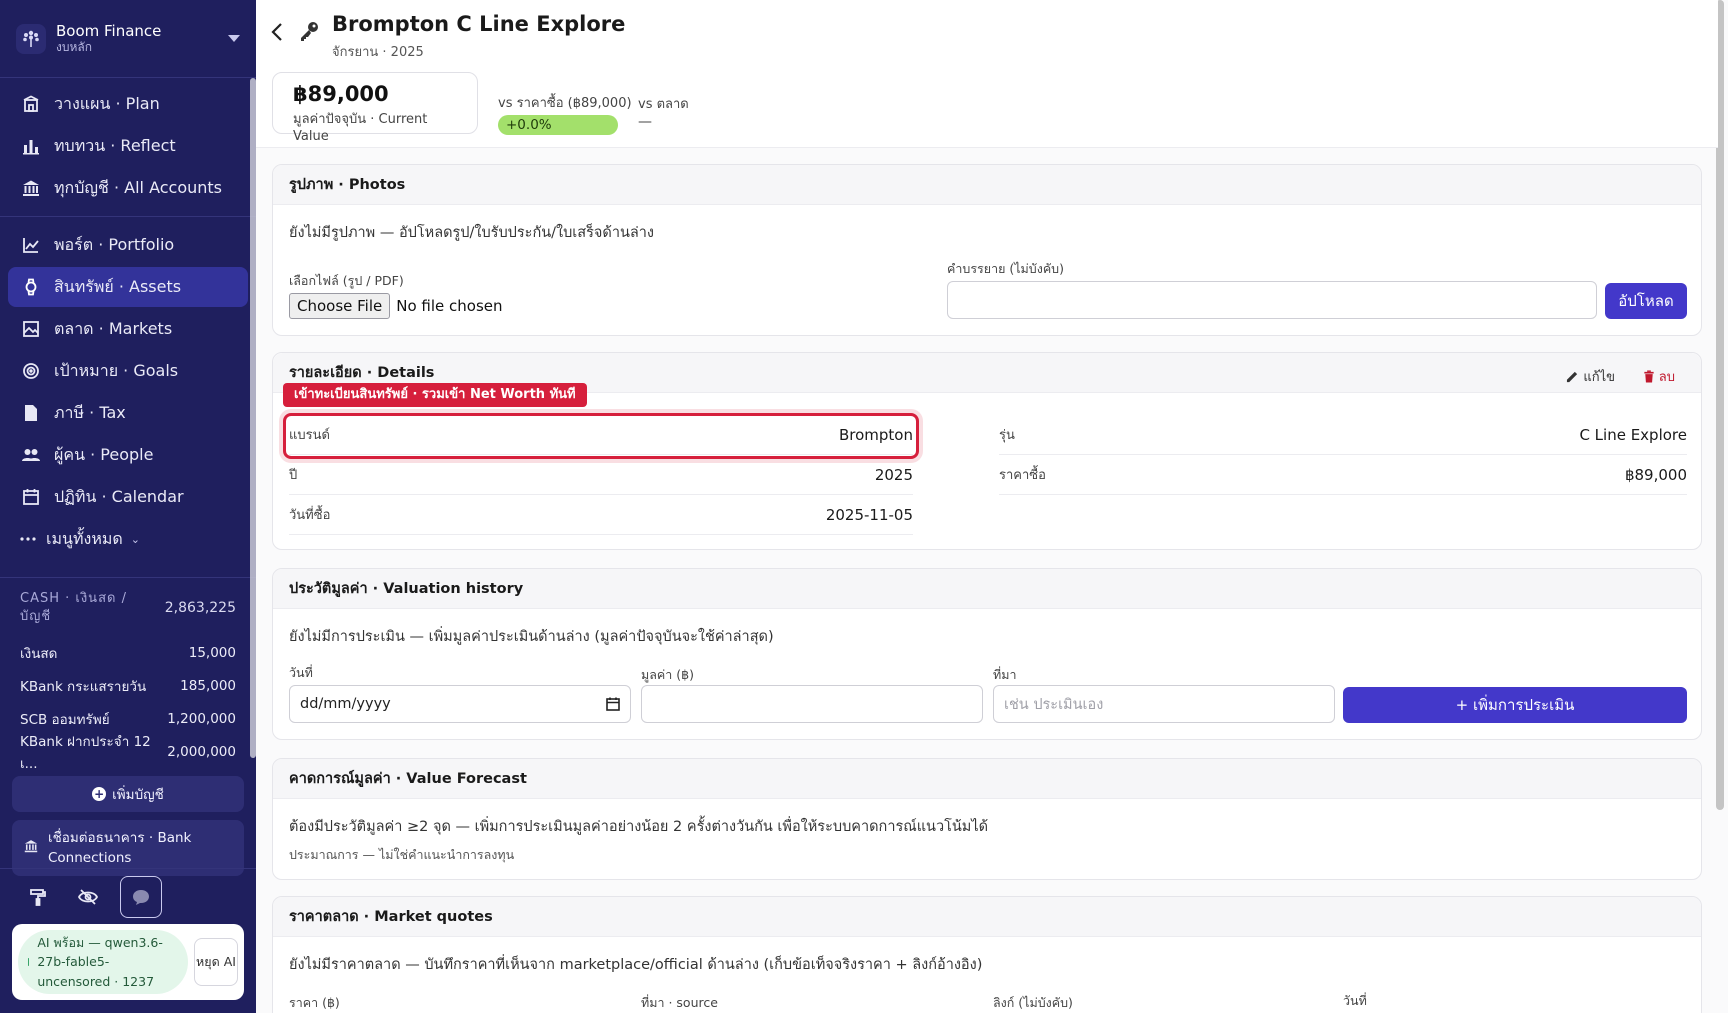 The image size is (1728, 1013). Describe the element at coordinates (31, 371) in the screenshot. I see `target-icon` at that location.